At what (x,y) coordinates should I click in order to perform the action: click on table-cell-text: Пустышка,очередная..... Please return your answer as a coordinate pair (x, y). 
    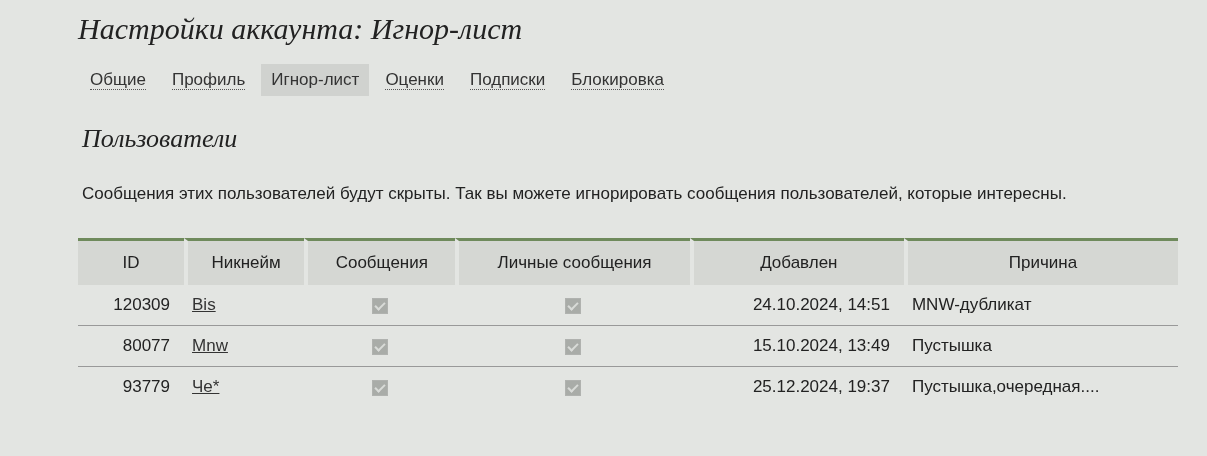
    Looking at the image, I should click on (1005, 387).